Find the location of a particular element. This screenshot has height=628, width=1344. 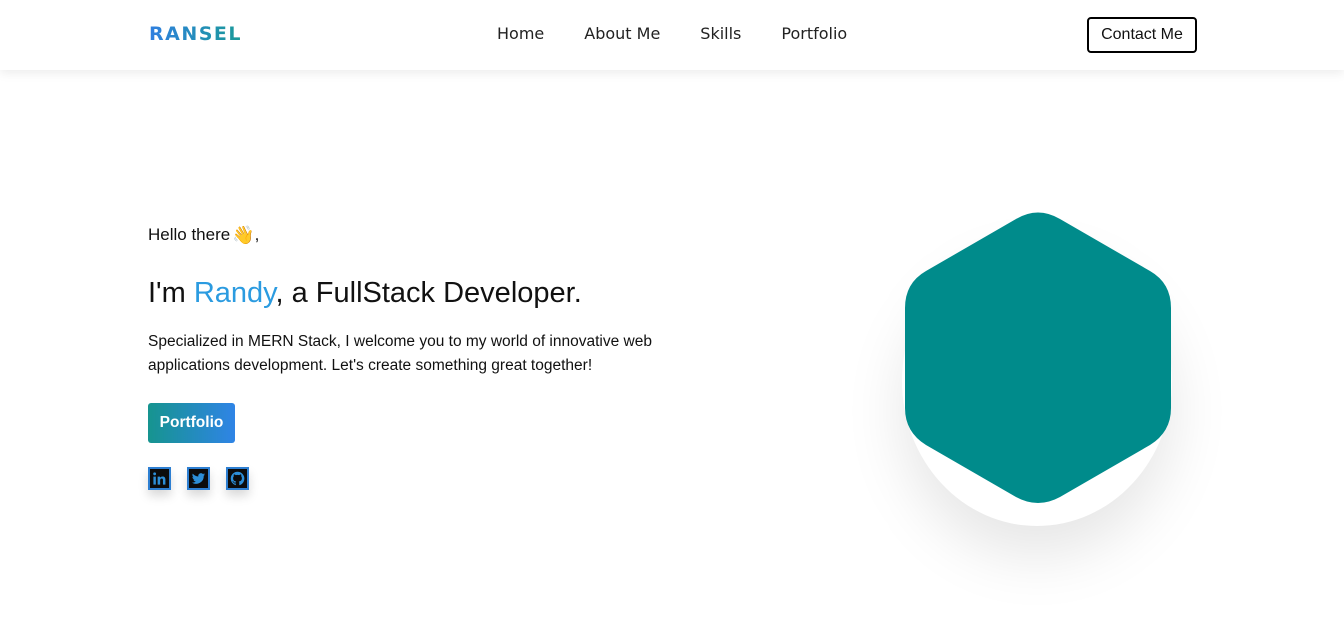

linkedin-link is located at coordinates (159, 478).